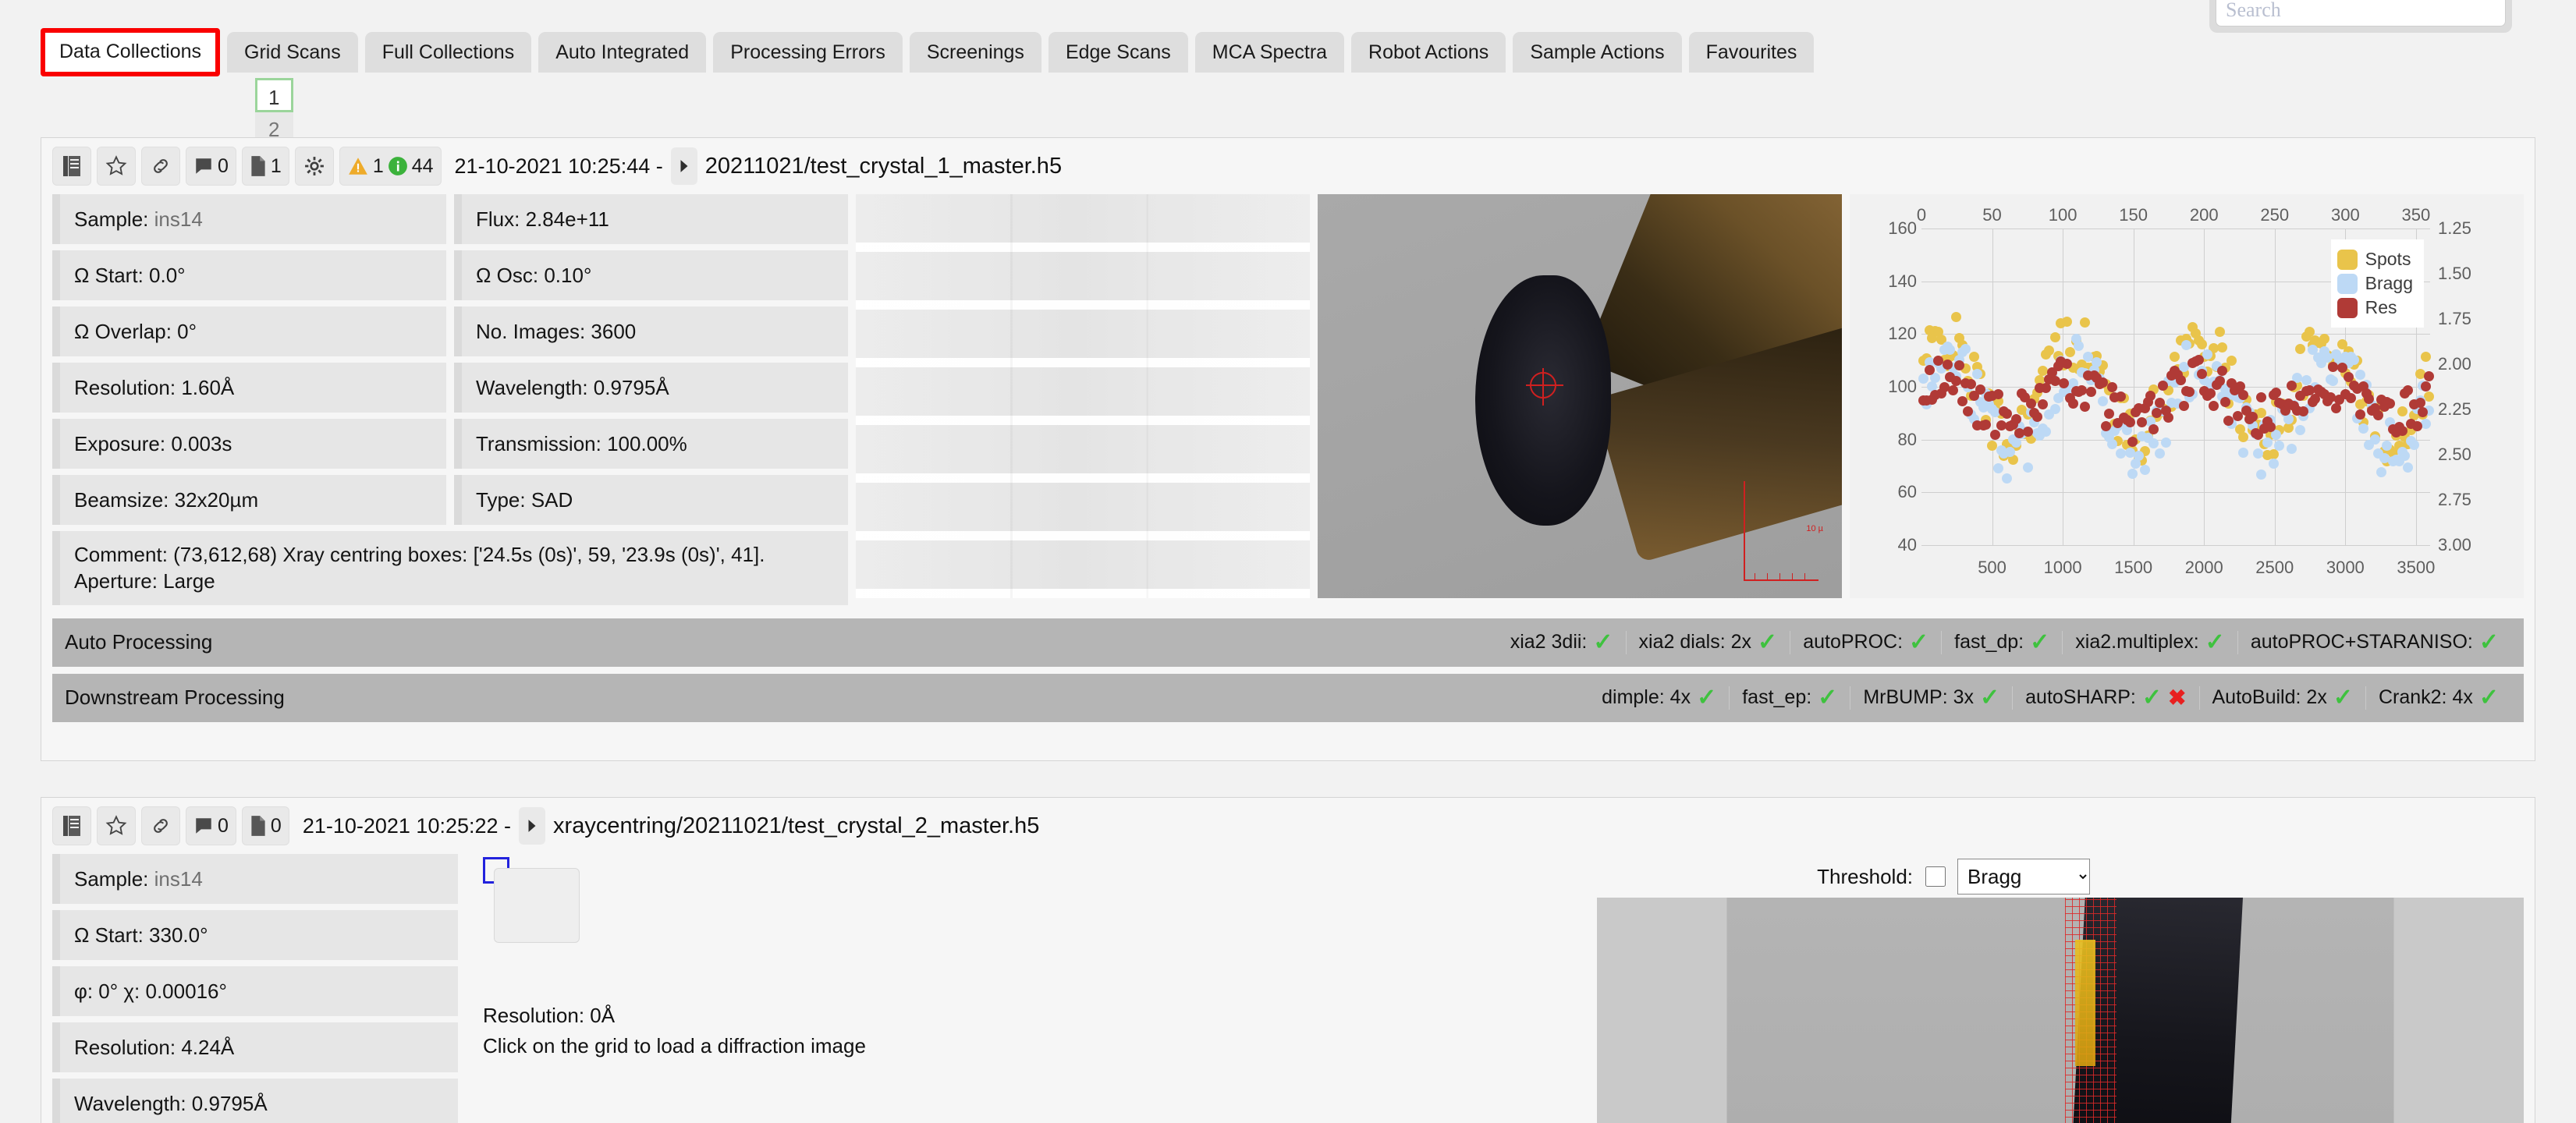 This screenshot has height=1123, width=2576. I want to click on legend-label: Res, so click(2381, 307).